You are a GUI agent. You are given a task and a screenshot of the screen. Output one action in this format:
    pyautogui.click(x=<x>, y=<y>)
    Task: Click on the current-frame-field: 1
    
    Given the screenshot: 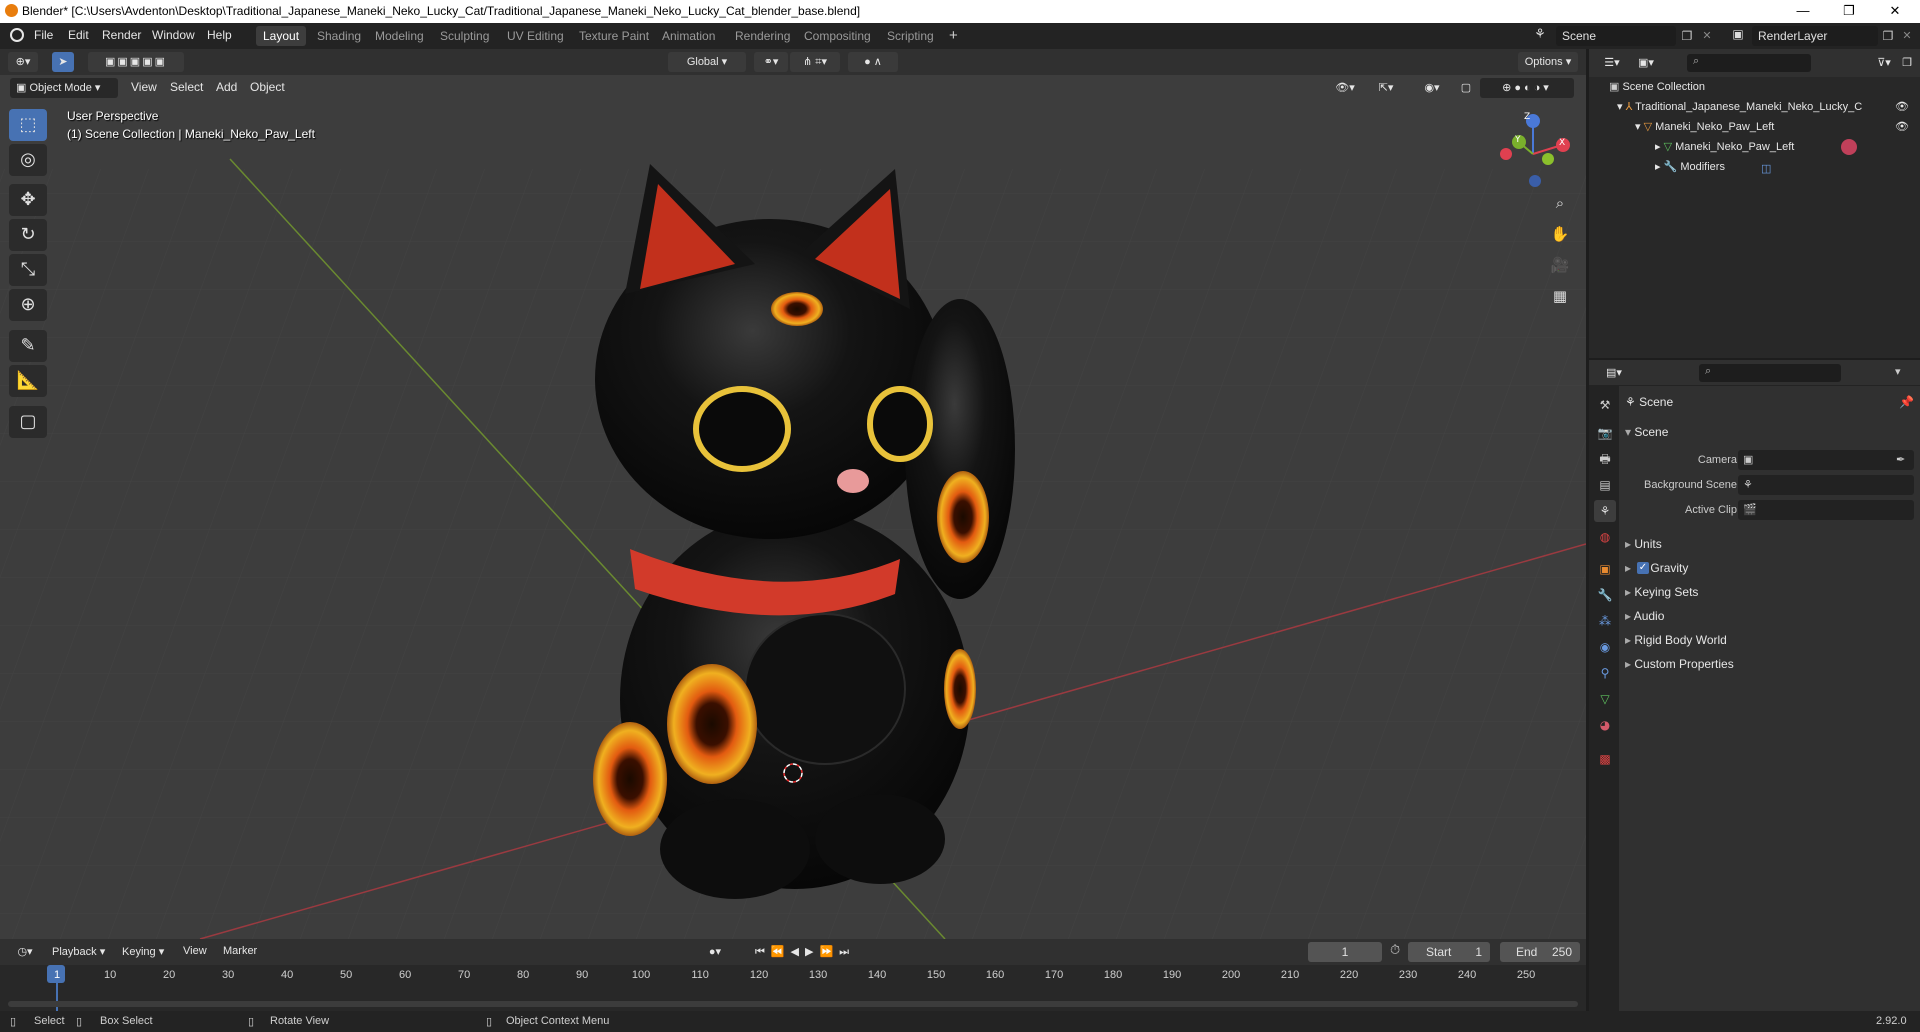 What is the action you would take?
    pyautogui.click(x=1345, y=952)
    